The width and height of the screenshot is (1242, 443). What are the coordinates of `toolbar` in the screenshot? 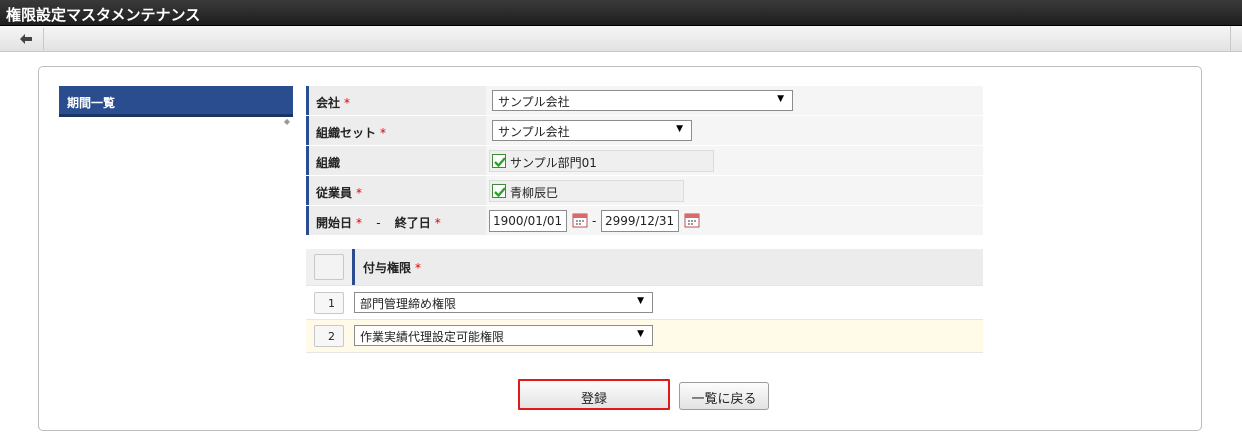 It's located at (621, 39).